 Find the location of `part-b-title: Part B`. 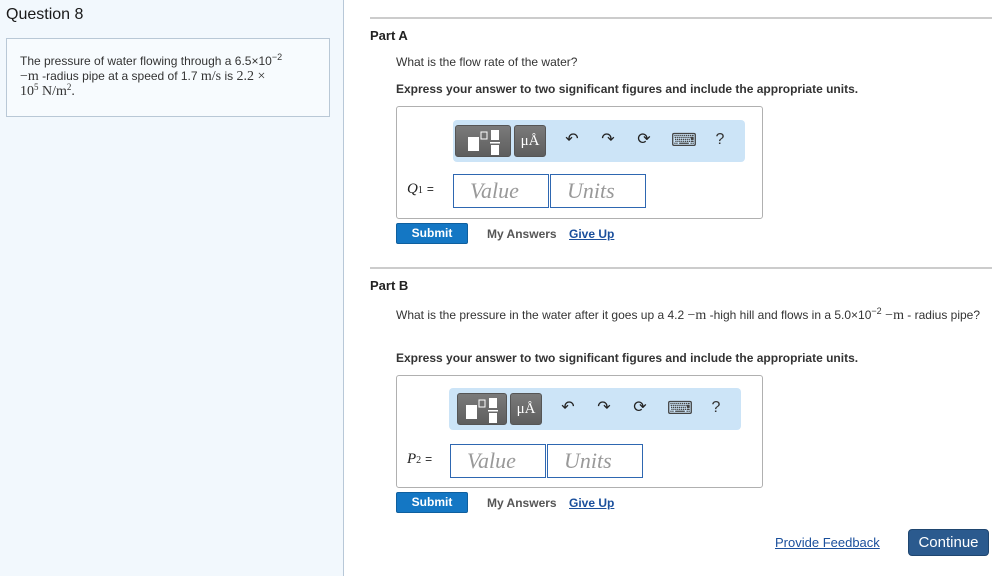

part-b-title: Part B is located at coordinates (389, 285).